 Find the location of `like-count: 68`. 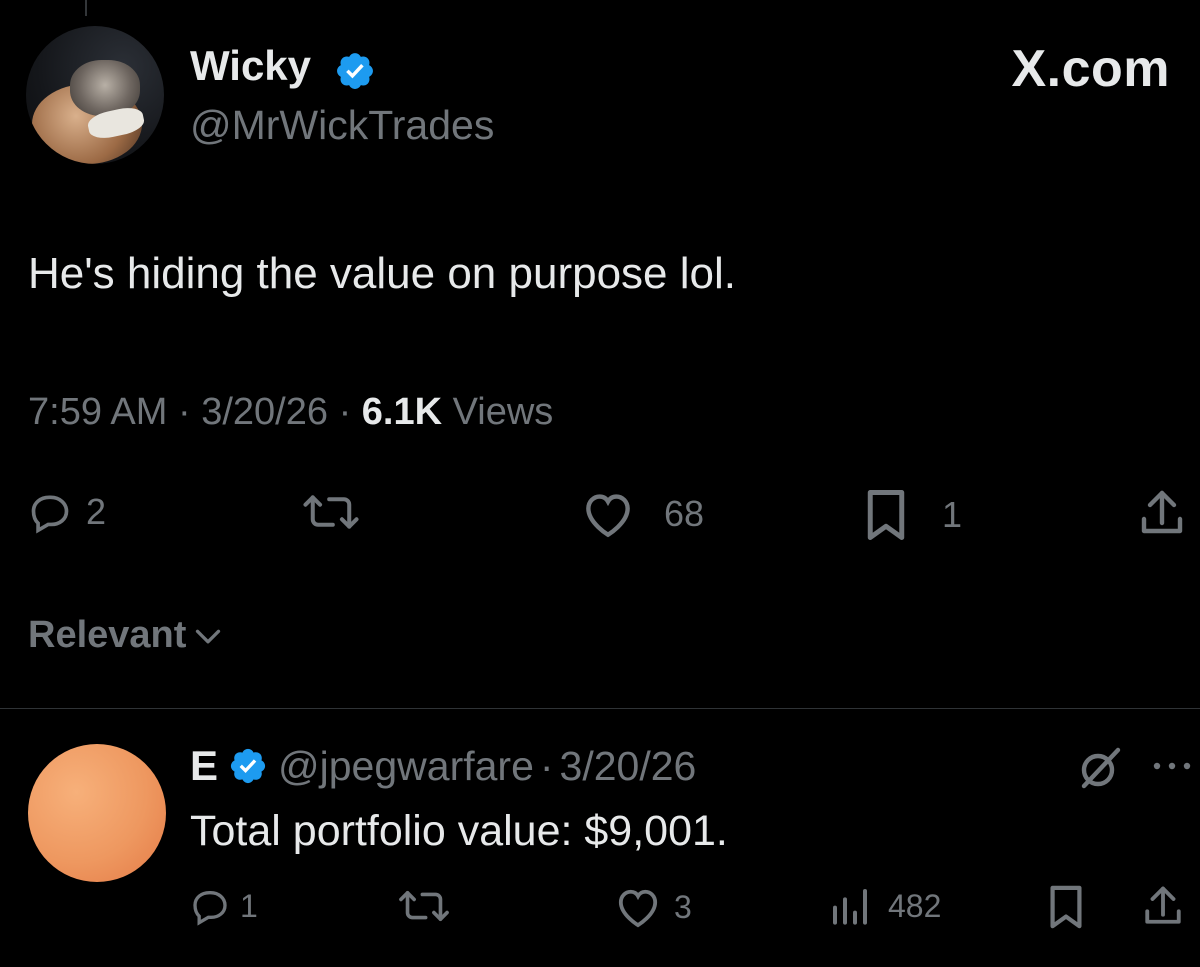

like-count: 68 is located at coordinates (684, 513).